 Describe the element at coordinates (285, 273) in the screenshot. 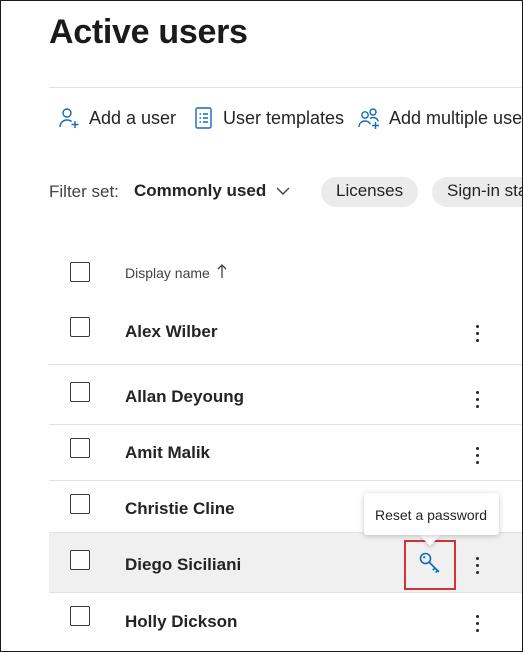

I see `table-header: Display name` at that location.